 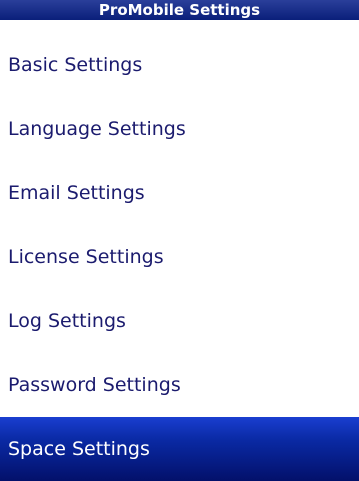 I want to click on menu-item-password-settings: Password Settings, so click(x=179, y=385).